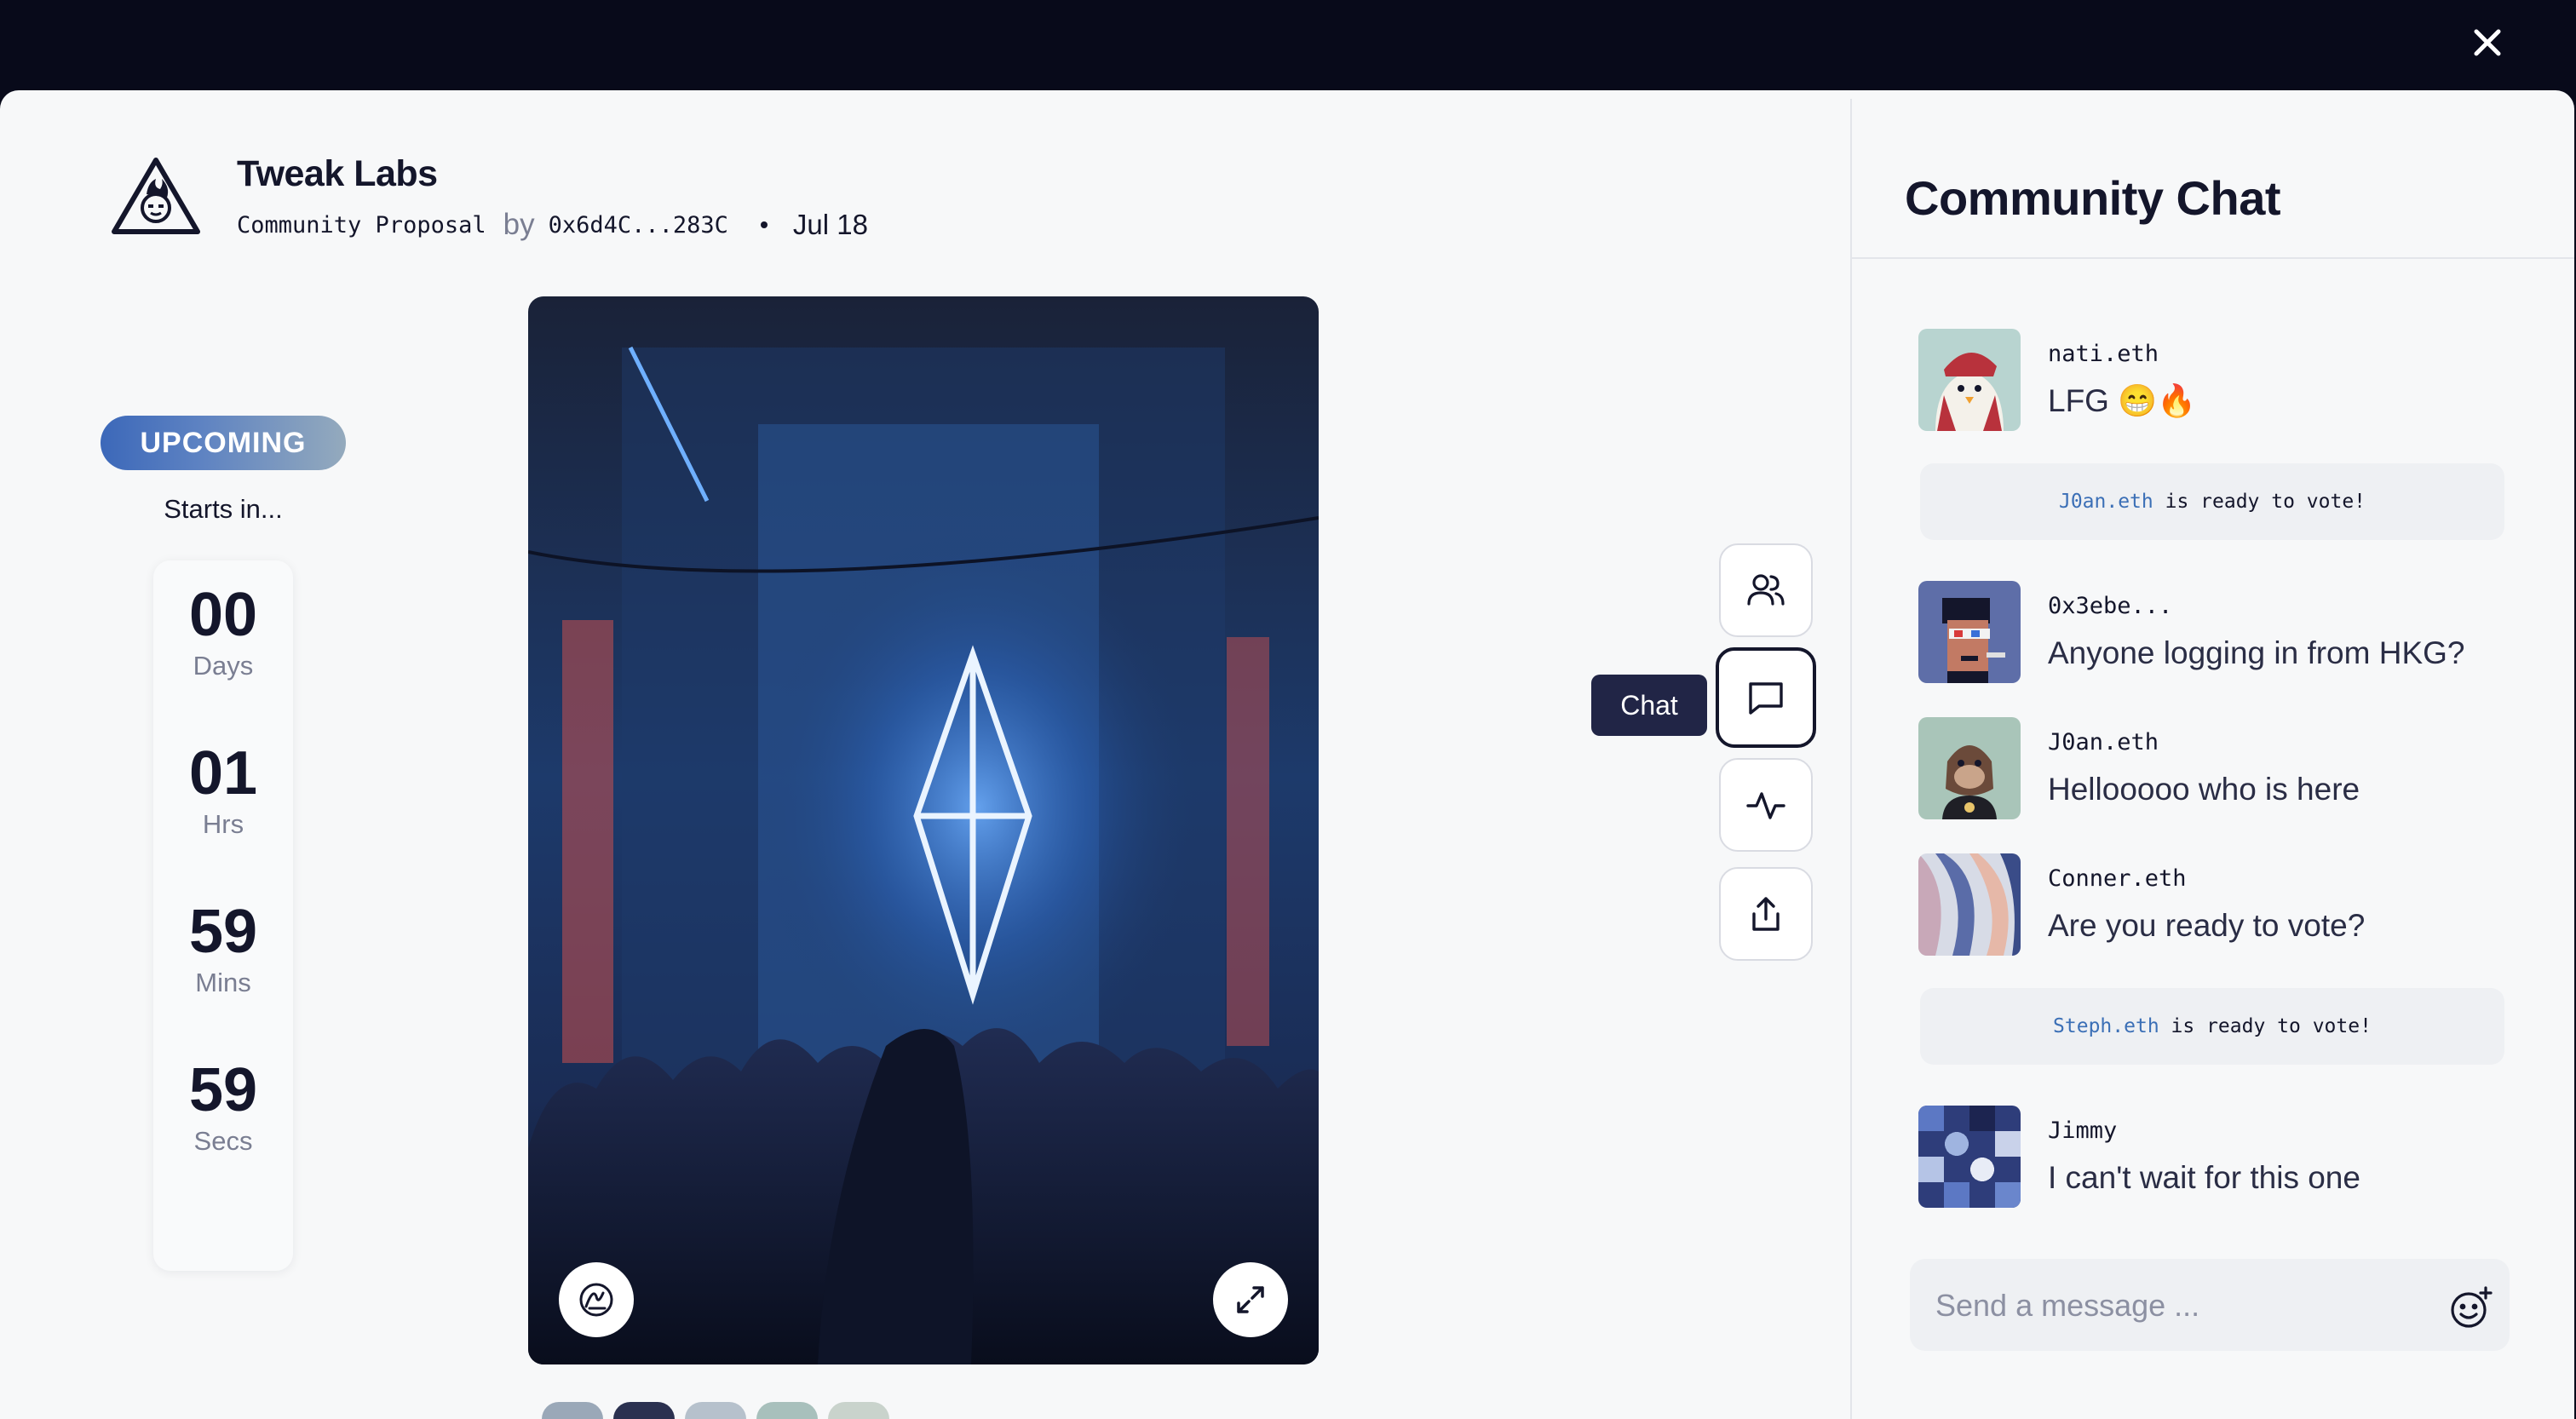 This screenshot has height=1419, width=2576. I want to click on close-button, so click(2487, 43).